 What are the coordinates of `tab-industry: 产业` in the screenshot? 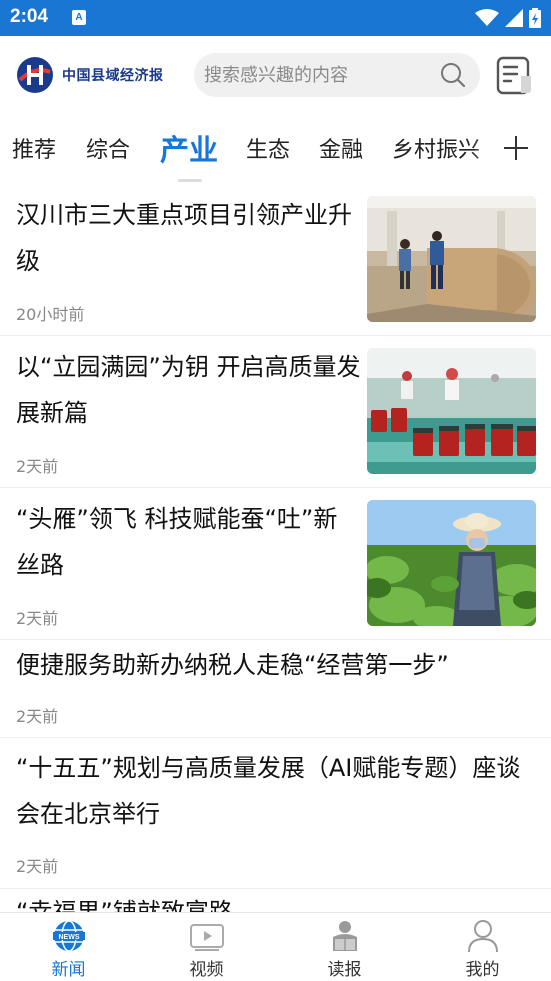 It's located at (189, 148).